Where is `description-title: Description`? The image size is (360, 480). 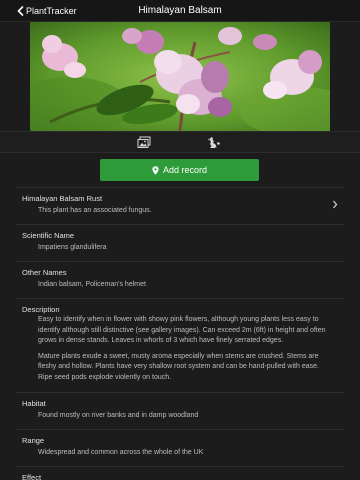 description-title: Description is located at coordinates (41, 309).